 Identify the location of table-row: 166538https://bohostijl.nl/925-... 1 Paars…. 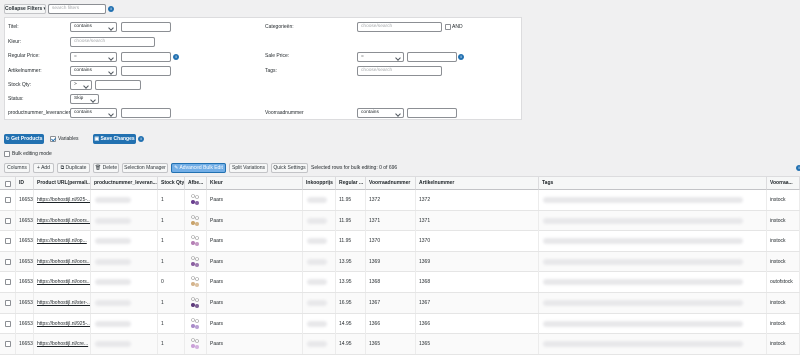
(400, 200).